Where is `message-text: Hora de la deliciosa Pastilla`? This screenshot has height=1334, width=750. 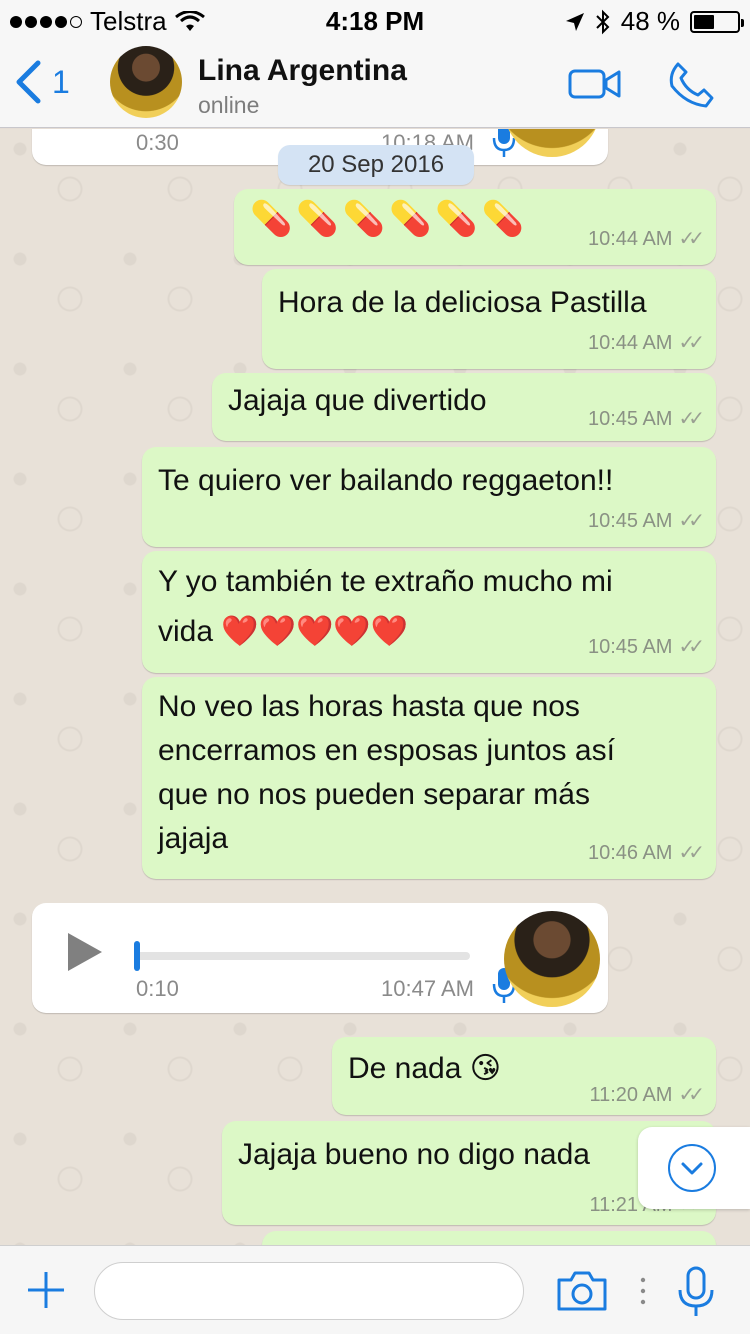 message-text: Hora de la deliciosa Pastilla is located at coordinates (462, 302).